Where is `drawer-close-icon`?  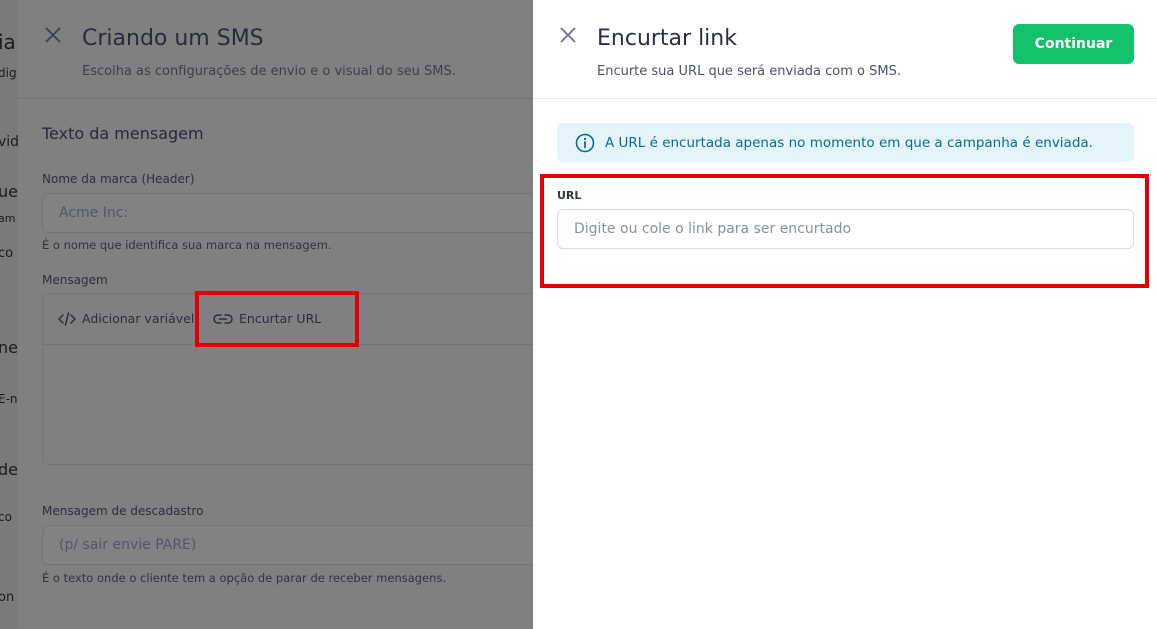 drawer-close-icon is located at coordinates (568, 37).